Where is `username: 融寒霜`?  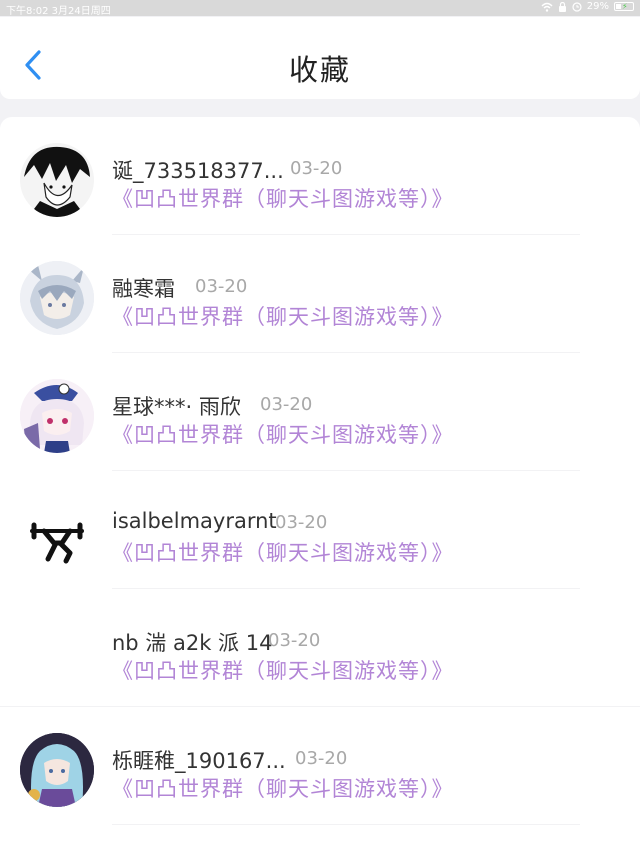
username: 融寒霜 is located at coordinates (143, 289).